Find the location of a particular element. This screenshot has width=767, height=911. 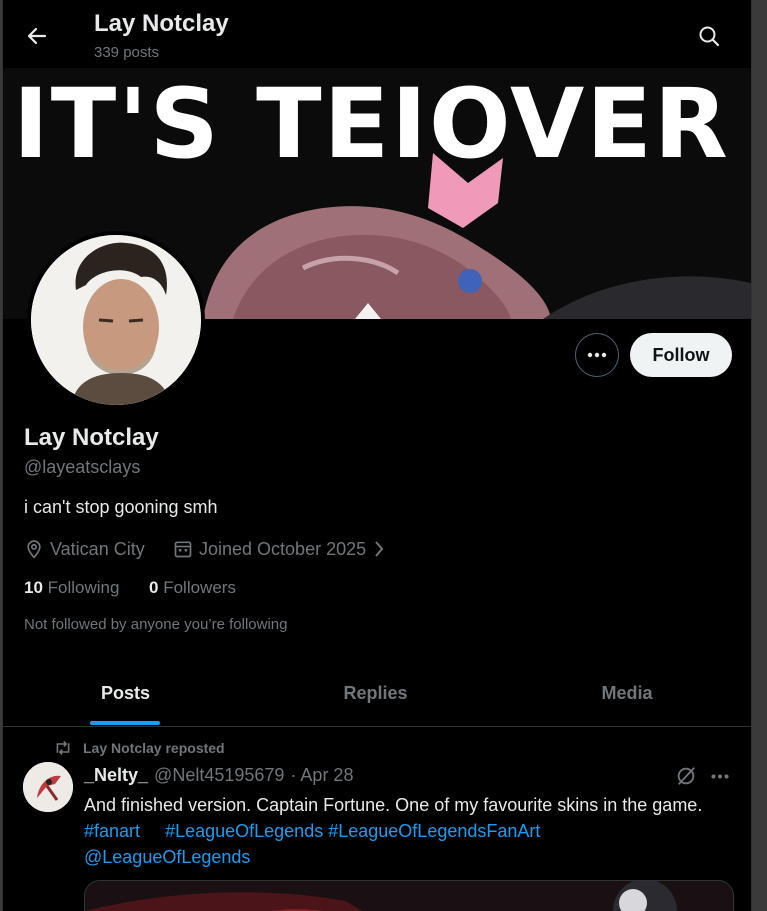

hashtag-leagueoflegendsfanart: #LeagueOfLegendsFanArt is located at coordinates (434, 831).